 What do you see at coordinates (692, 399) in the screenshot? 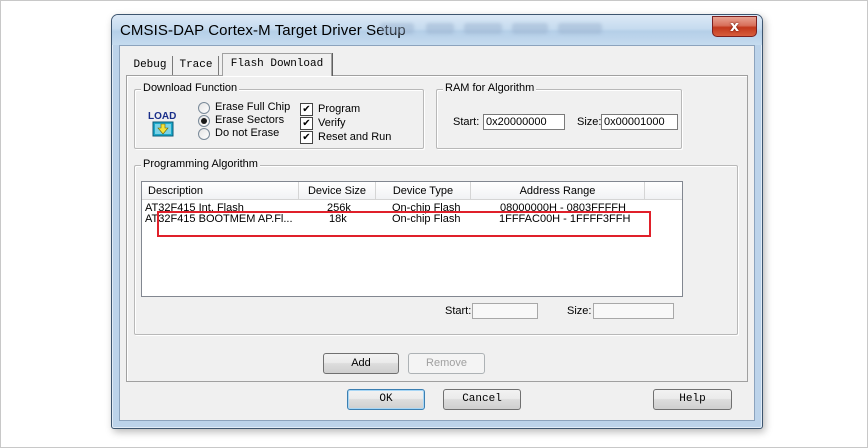
I see `help-button: Help` at bounding box center [692, 399].